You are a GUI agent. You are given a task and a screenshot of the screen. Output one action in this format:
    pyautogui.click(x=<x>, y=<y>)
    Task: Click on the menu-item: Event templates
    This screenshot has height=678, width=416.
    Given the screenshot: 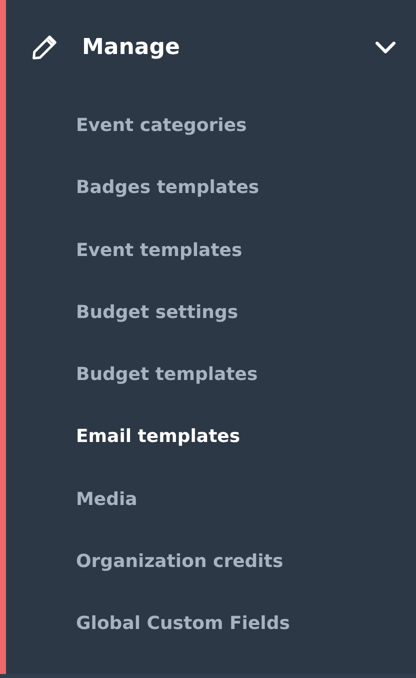 What is the action you would take?
    pyautogui.click(x=159, y=251)
    